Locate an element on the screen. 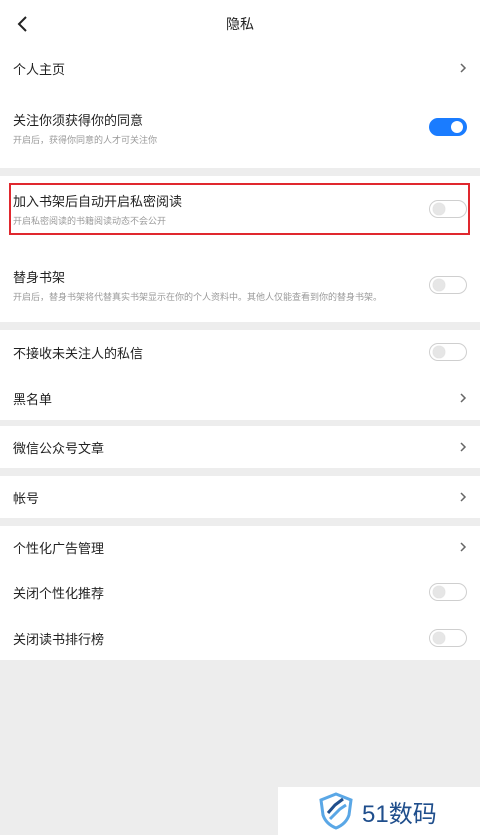 Image resolution: width=480 pixels, height=835 pixels. account-label: 帐号 is located at coordinates (26, 499).